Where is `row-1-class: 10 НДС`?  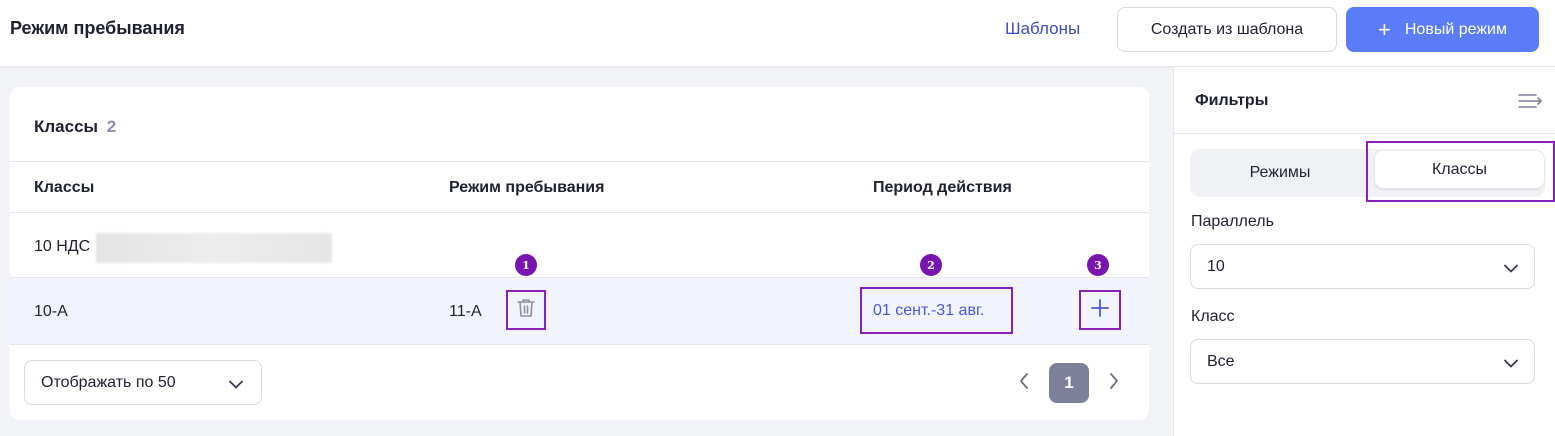 row-1-class: 10 НДС is located at coordinates (62, 246).